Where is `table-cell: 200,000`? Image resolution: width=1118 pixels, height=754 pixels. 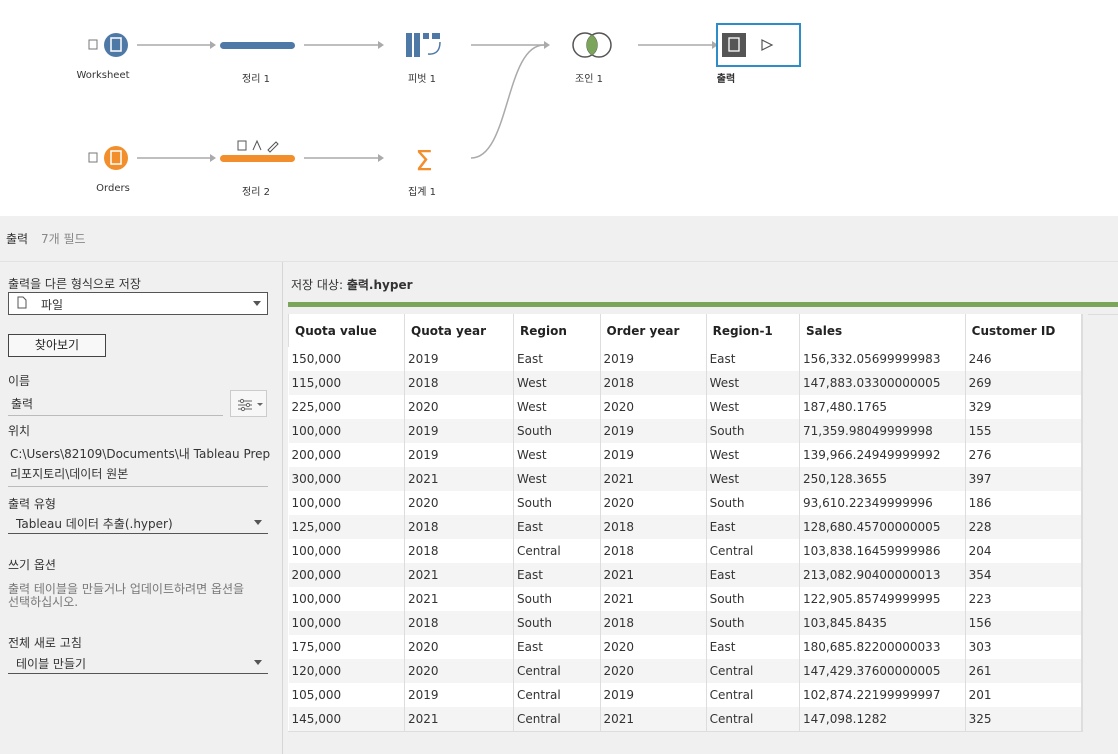
table-cell: 200,000 is located at coordinates (347, 575).